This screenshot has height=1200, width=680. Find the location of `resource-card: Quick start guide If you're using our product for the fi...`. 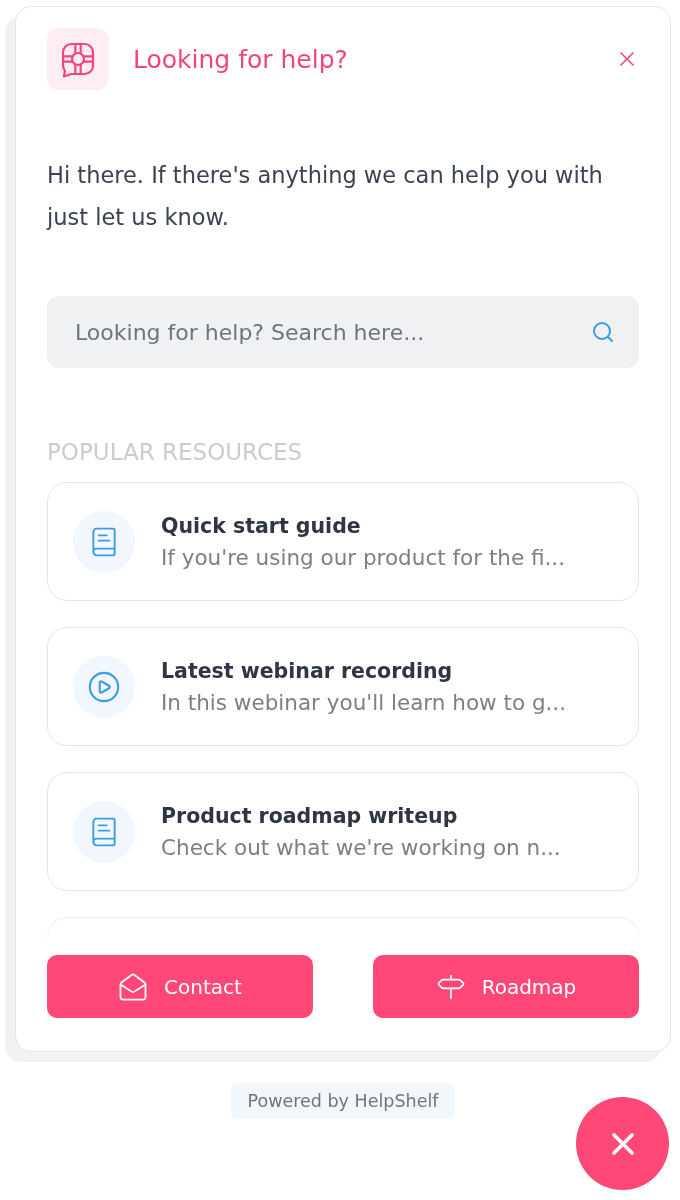

resource-card: Quick start guide If you're using our product for the fi... is located at coordinates (343, 541).